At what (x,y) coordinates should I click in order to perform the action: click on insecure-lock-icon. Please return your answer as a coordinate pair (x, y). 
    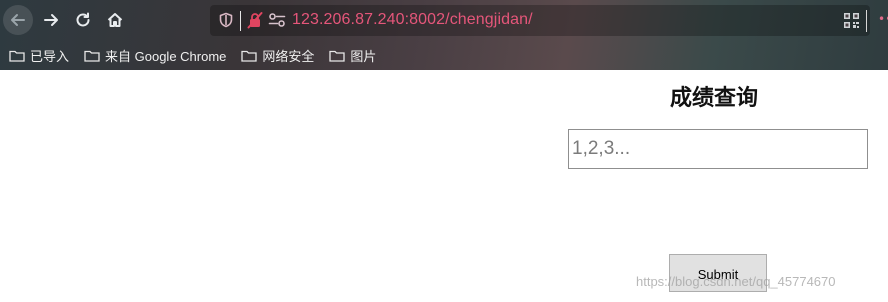
    Looking at the image, I should click on (255, 20).